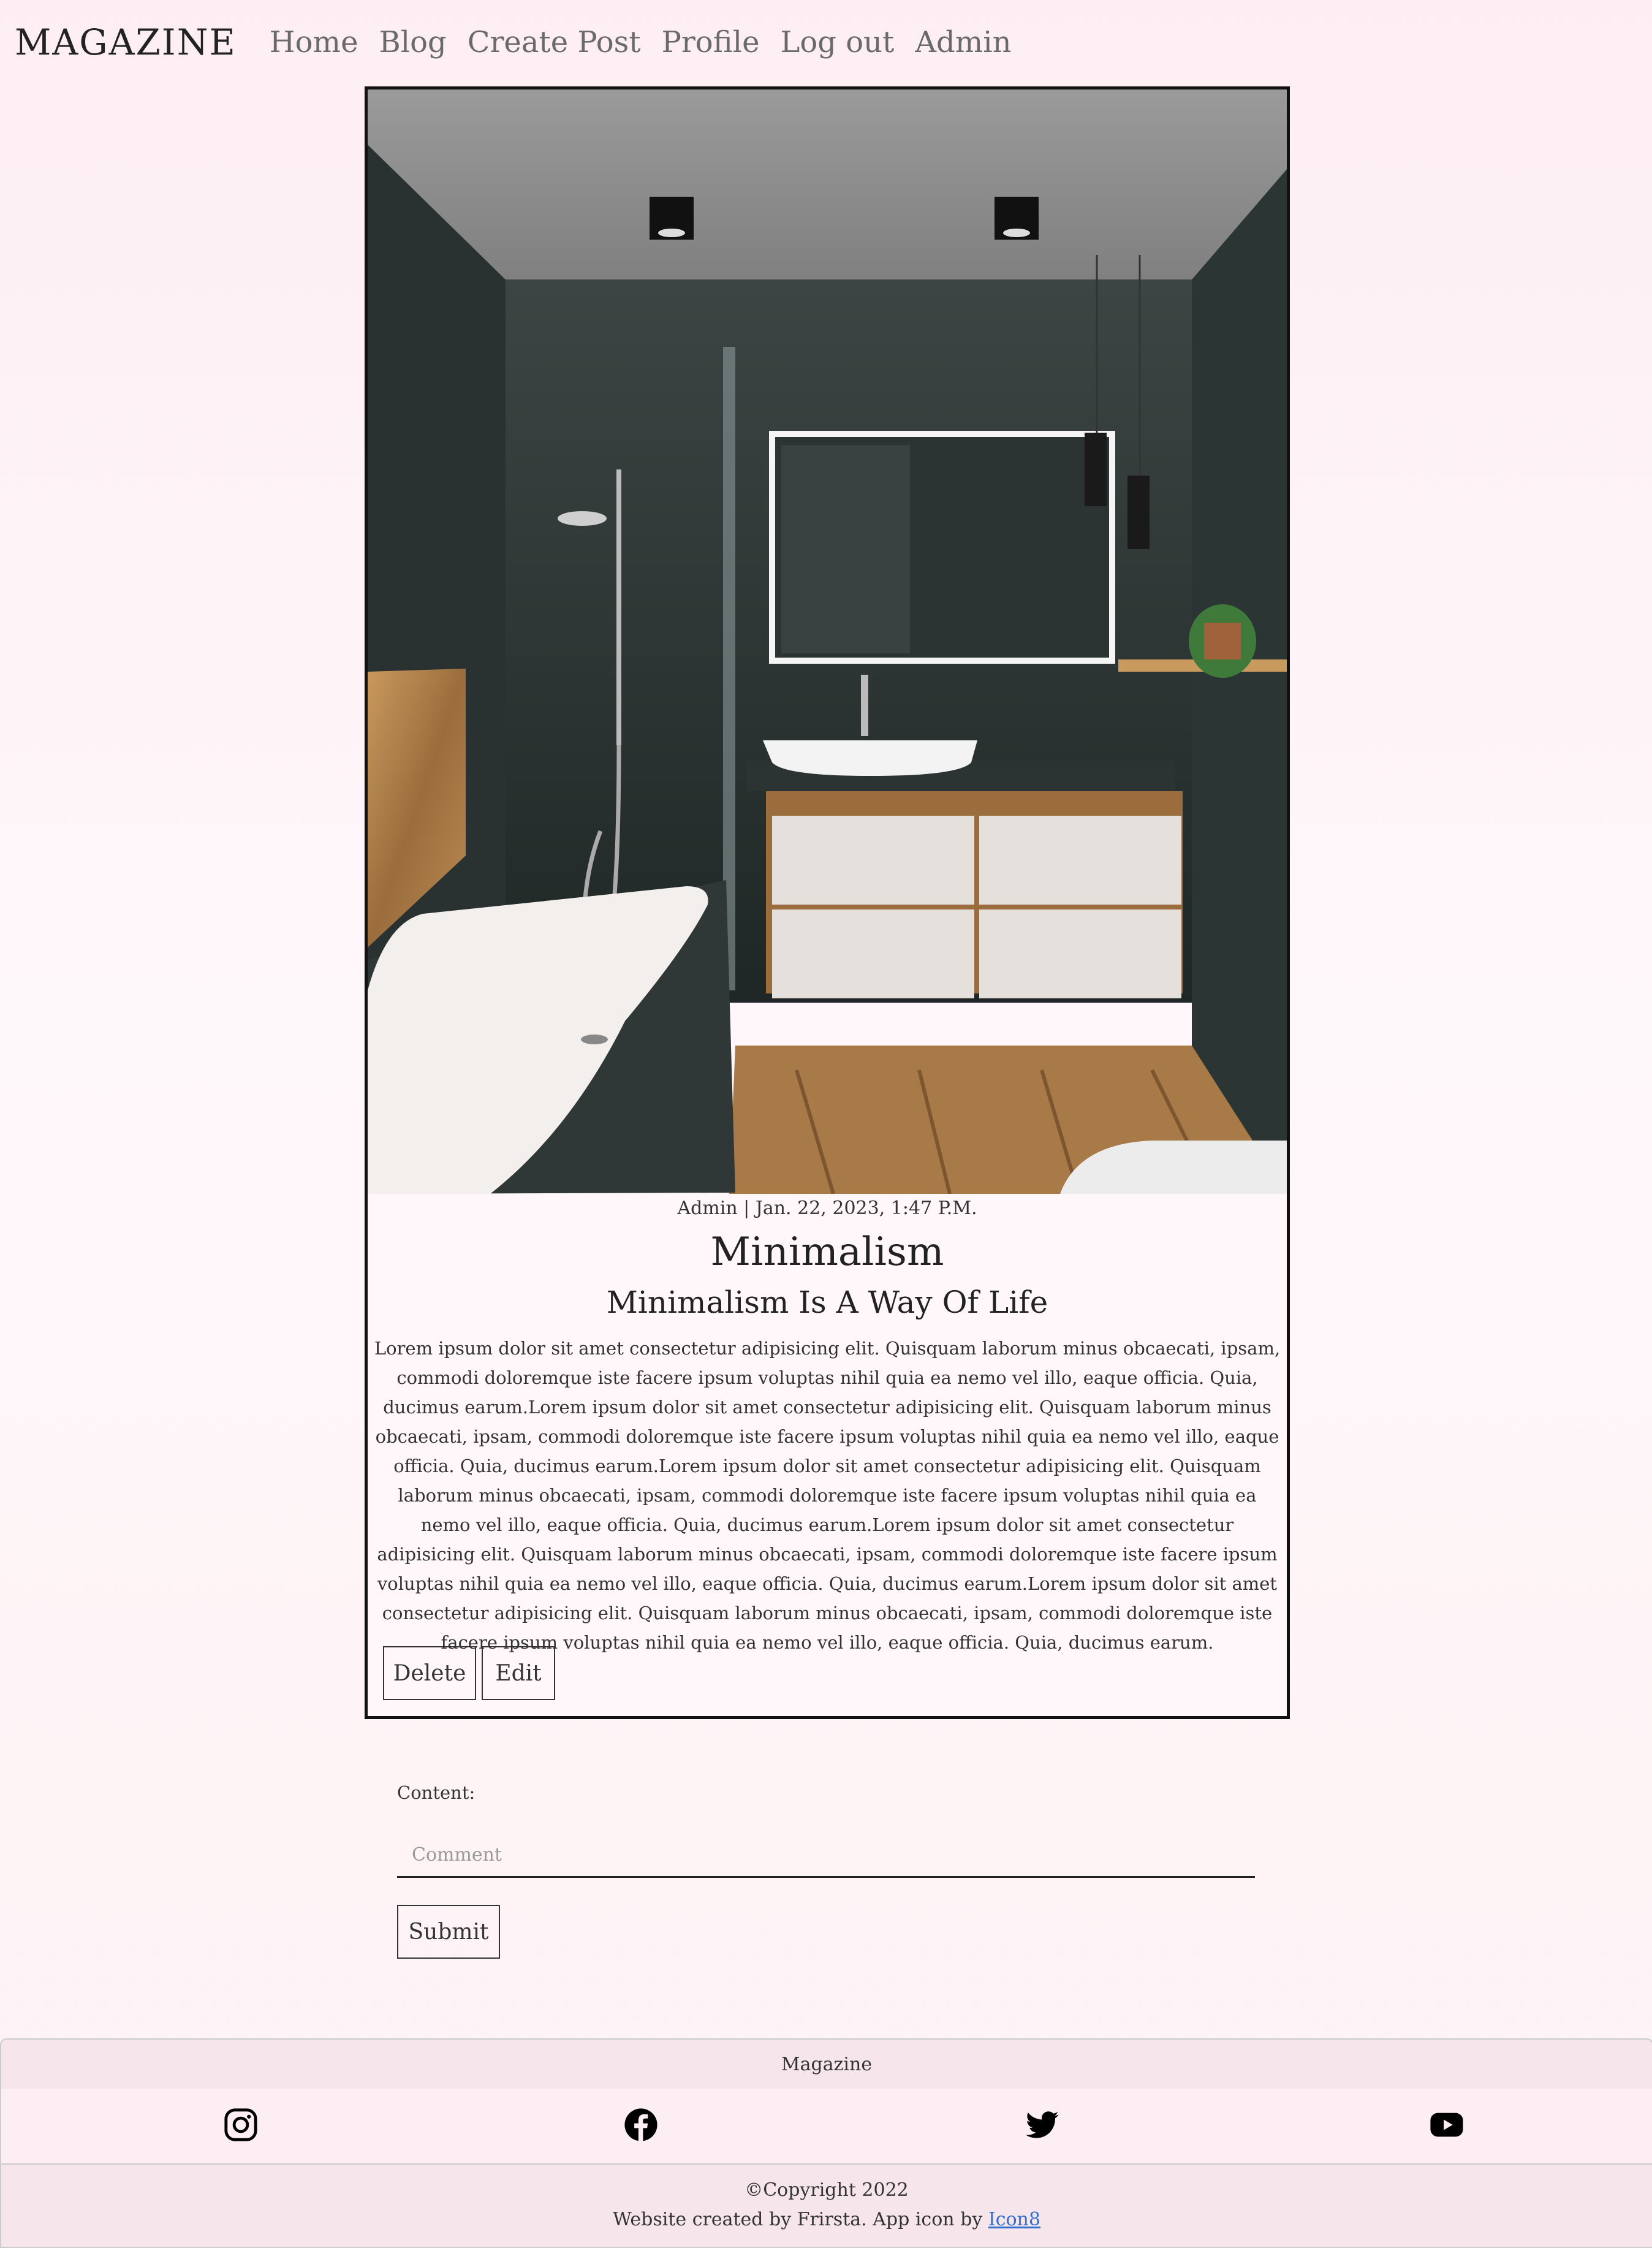  What do you see at coordinates (412, 42) in the screenshot?
I see `nav-blog-link: Blog` at bounding box center [412, 42].